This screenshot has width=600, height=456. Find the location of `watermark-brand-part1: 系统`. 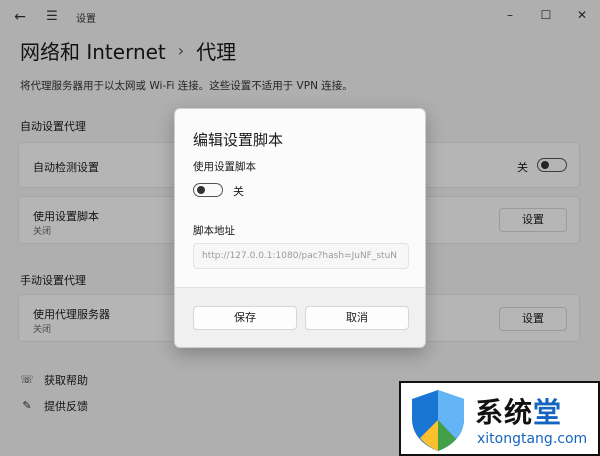

watermark-brand-part1: 系统 is located at coordinates (504, 412).